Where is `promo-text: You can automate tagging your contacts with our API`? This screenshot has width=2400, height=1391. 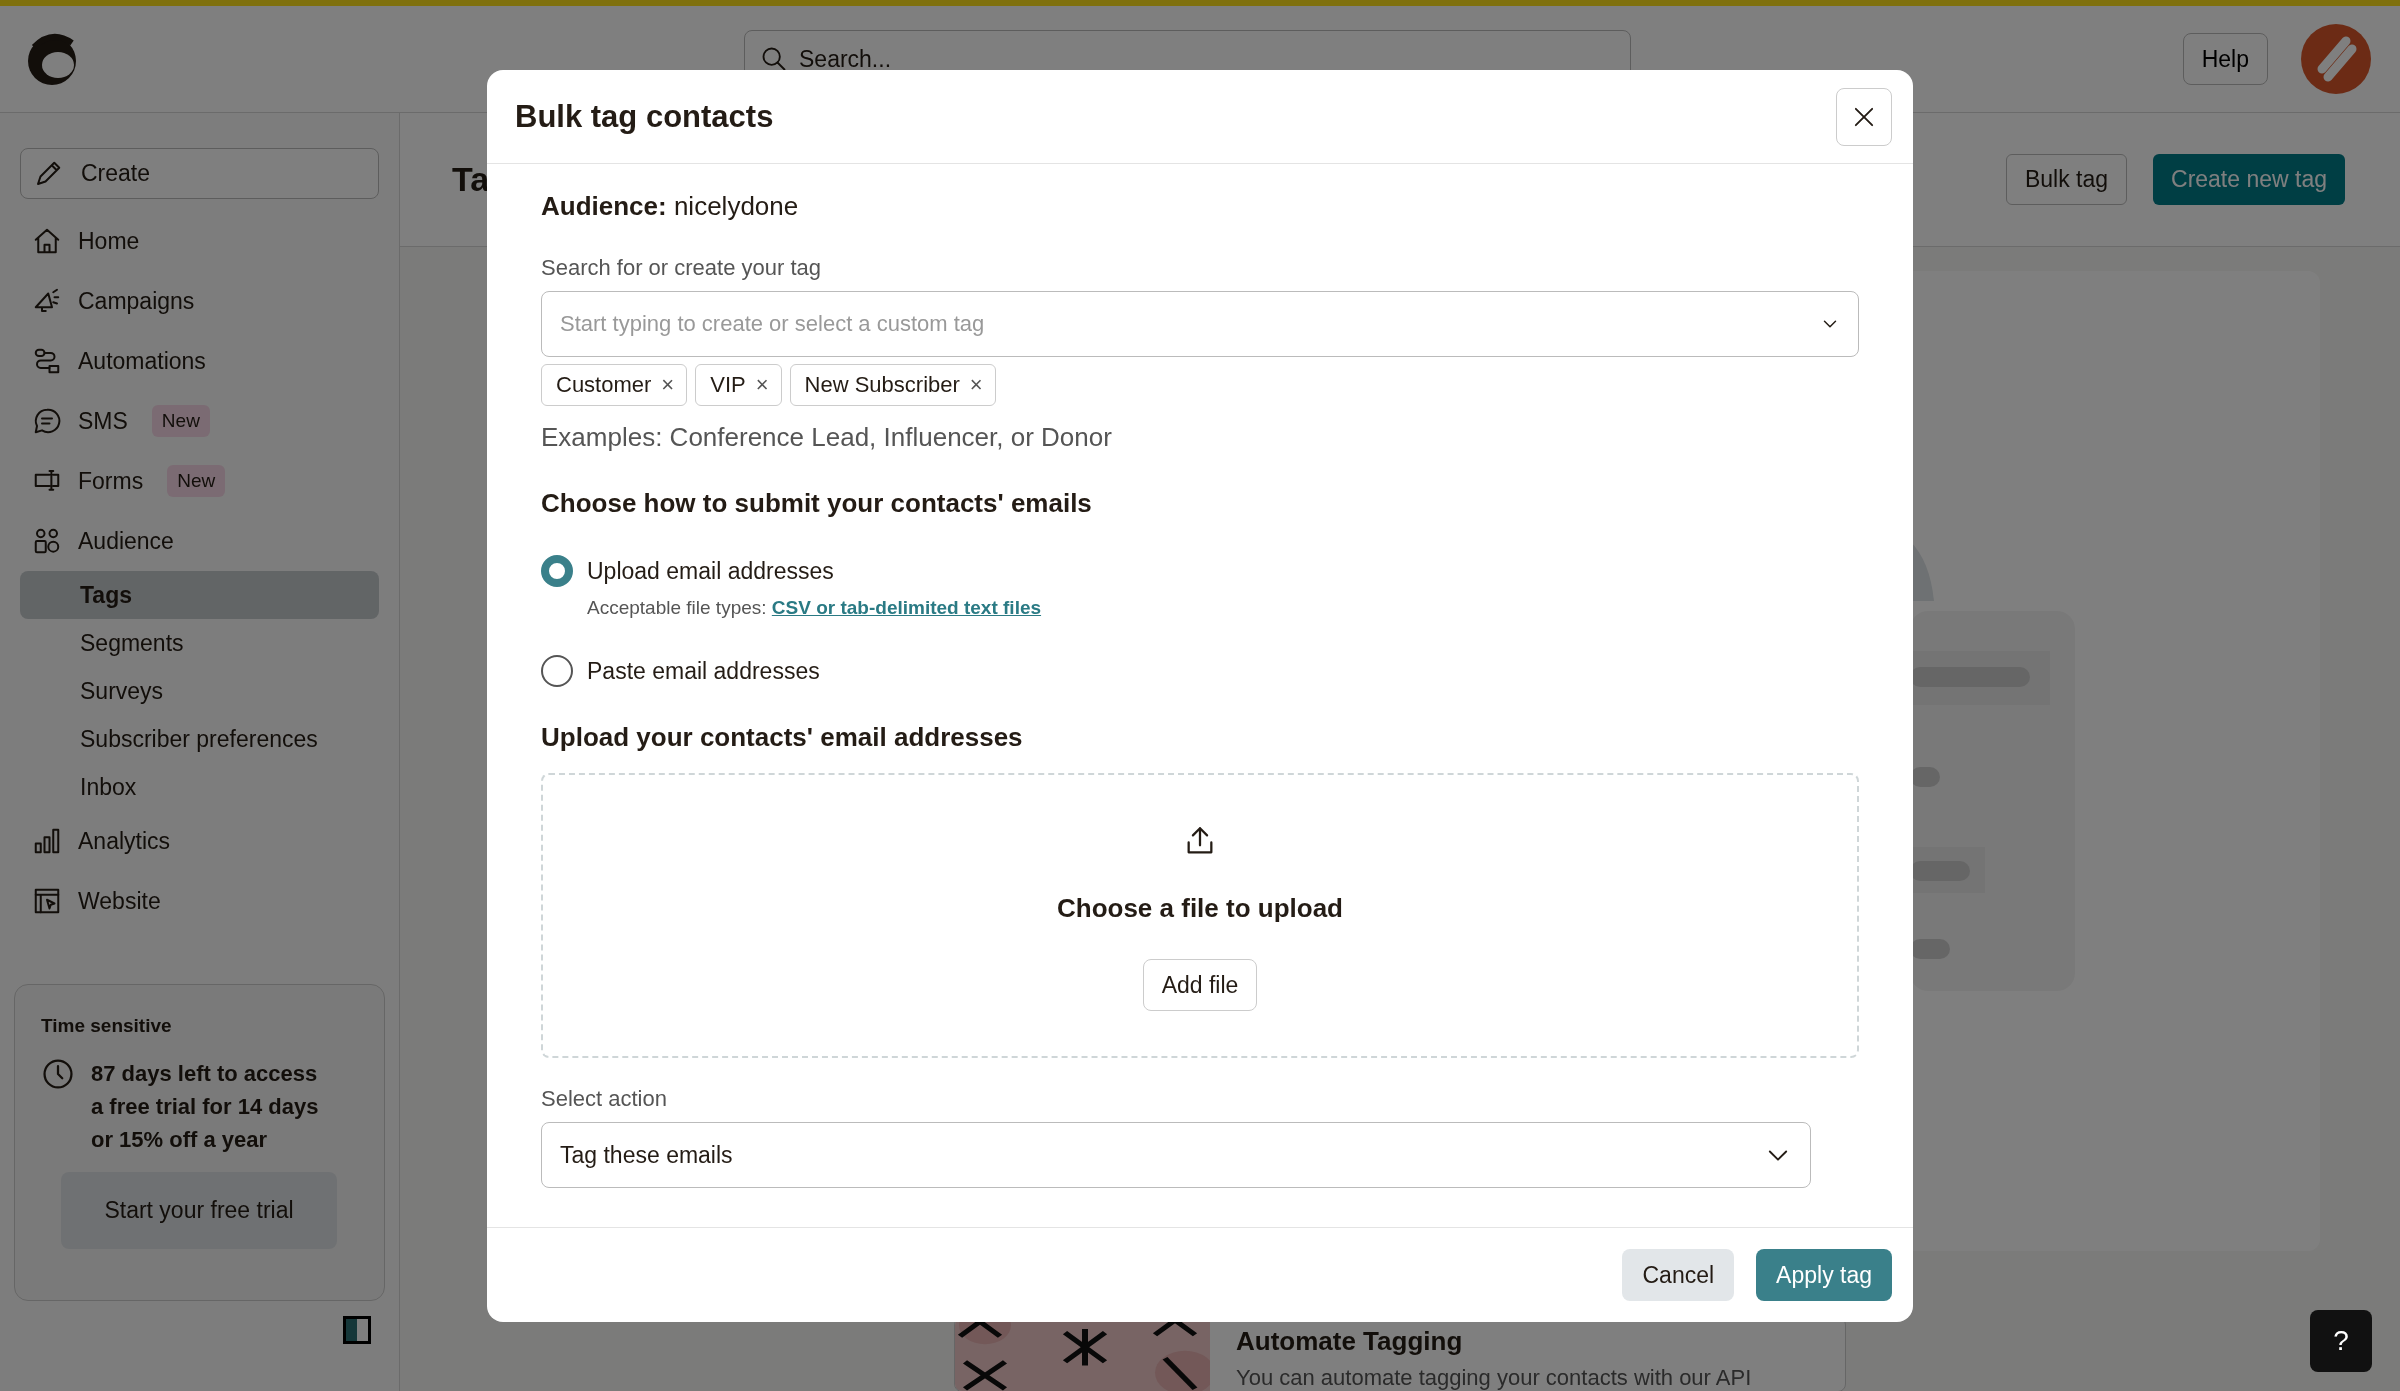 promo-text: You can automate tagging your contacts with our API is located at coordinates (1494, 1378).